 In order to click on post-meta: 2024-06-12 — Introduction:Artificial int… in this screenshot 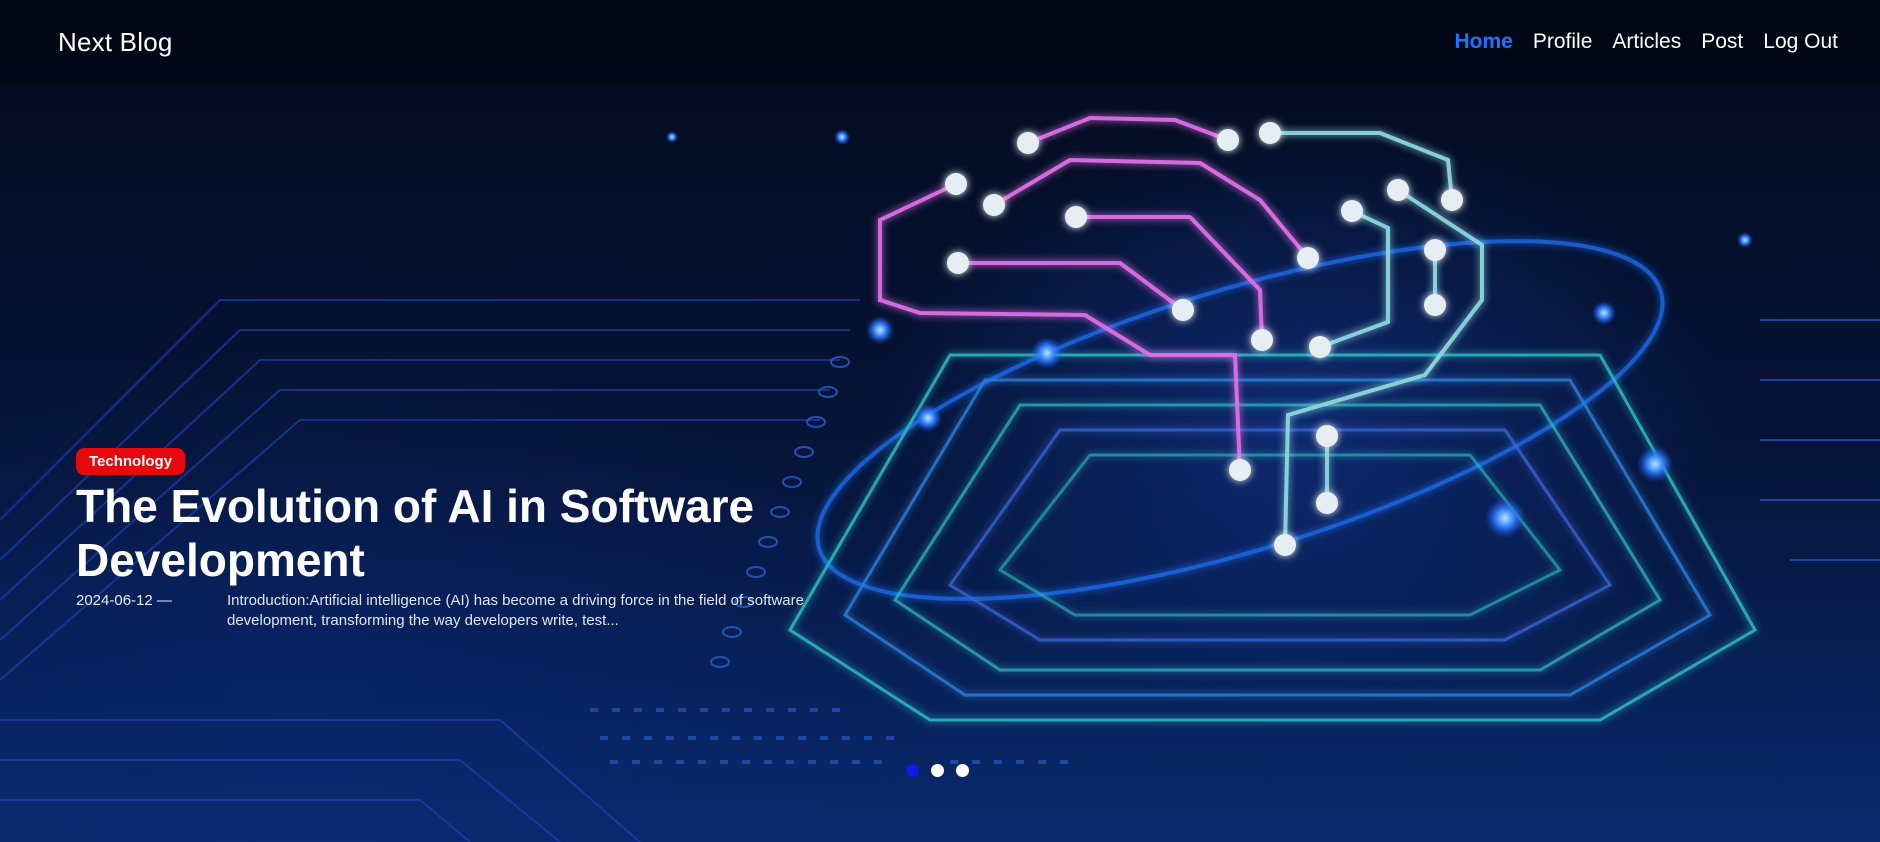, I will do `click(476, 611)`.